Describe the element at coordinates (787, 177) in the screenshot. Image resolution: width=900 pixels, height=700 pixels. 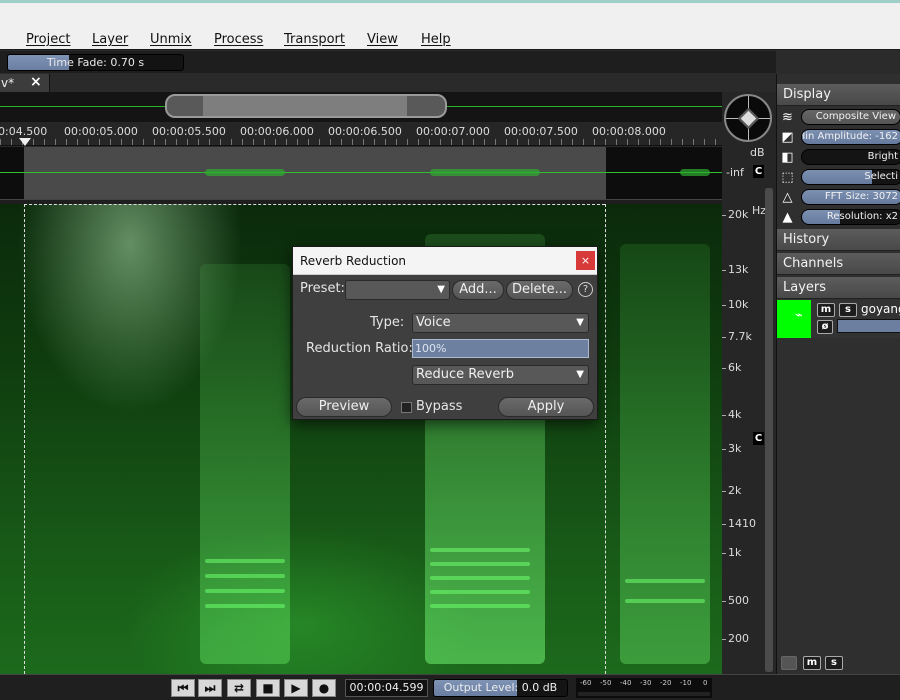
I see `selection-icon: ⬚` at that location.